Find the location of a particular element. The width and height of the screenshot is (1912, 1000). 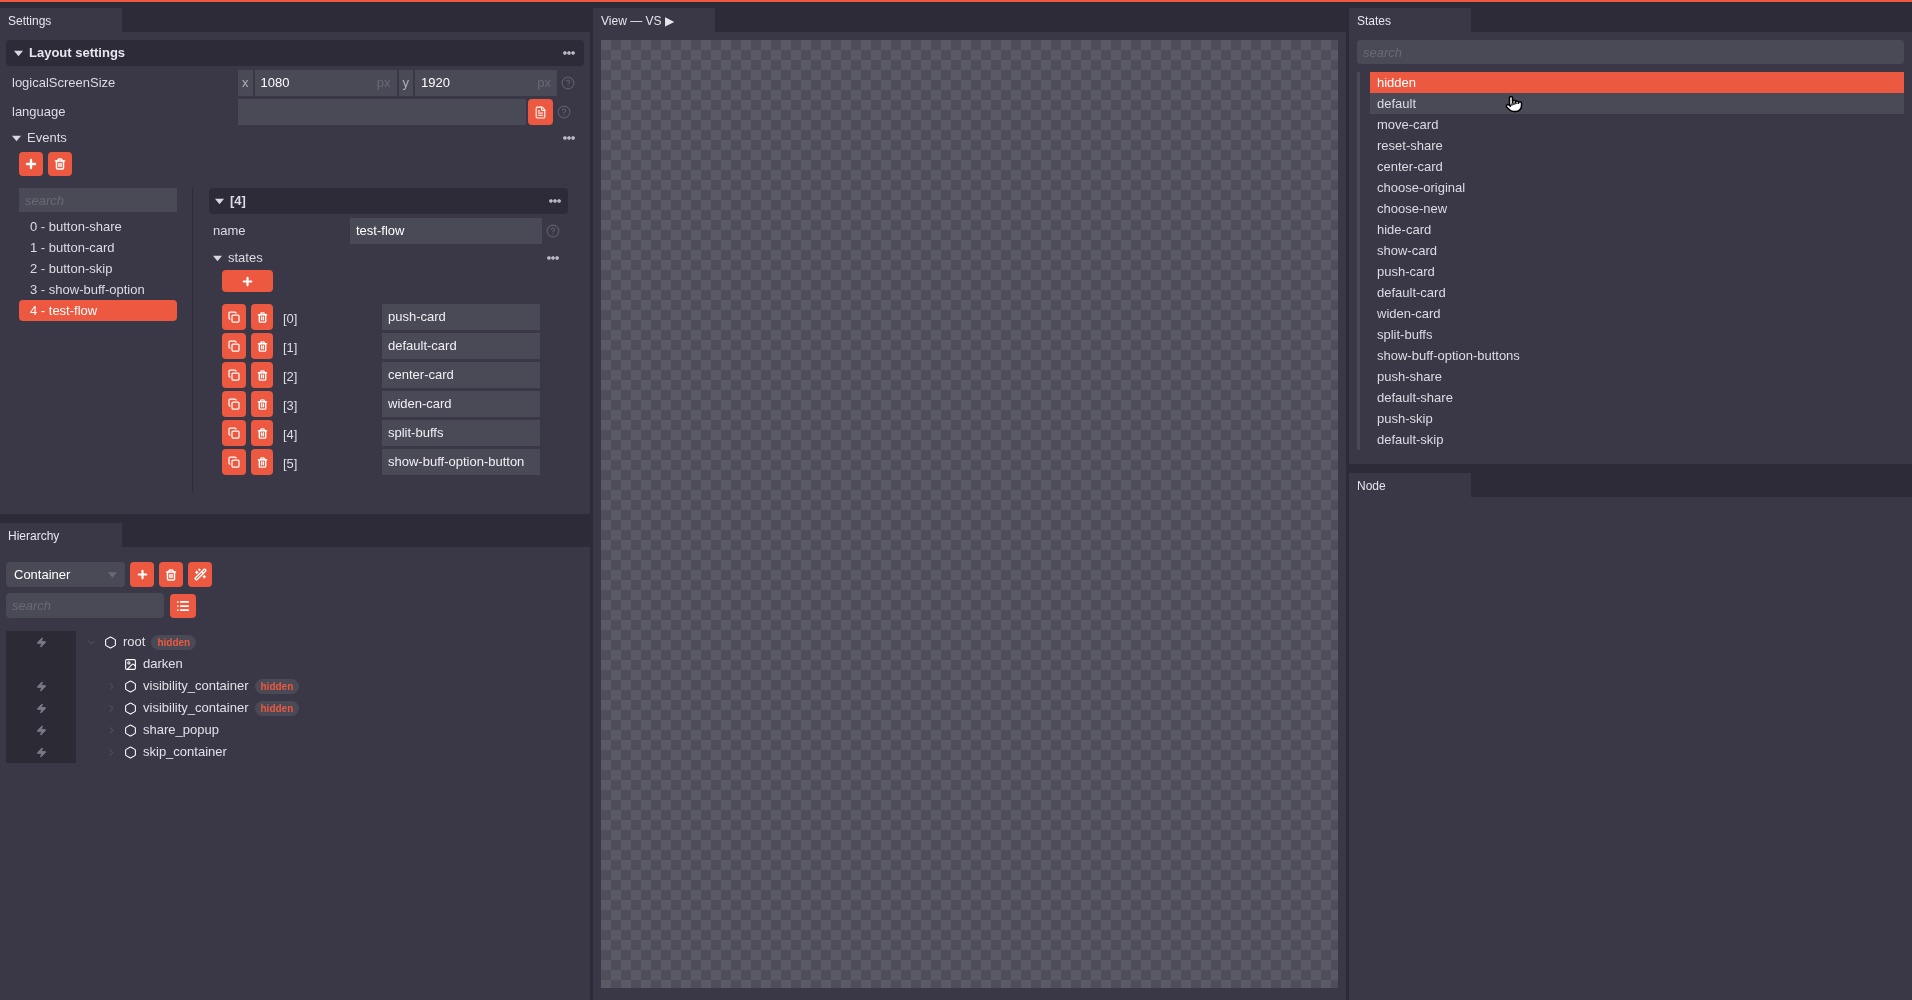

event-item: 0 - button-share is located at coordinates (98, 226).